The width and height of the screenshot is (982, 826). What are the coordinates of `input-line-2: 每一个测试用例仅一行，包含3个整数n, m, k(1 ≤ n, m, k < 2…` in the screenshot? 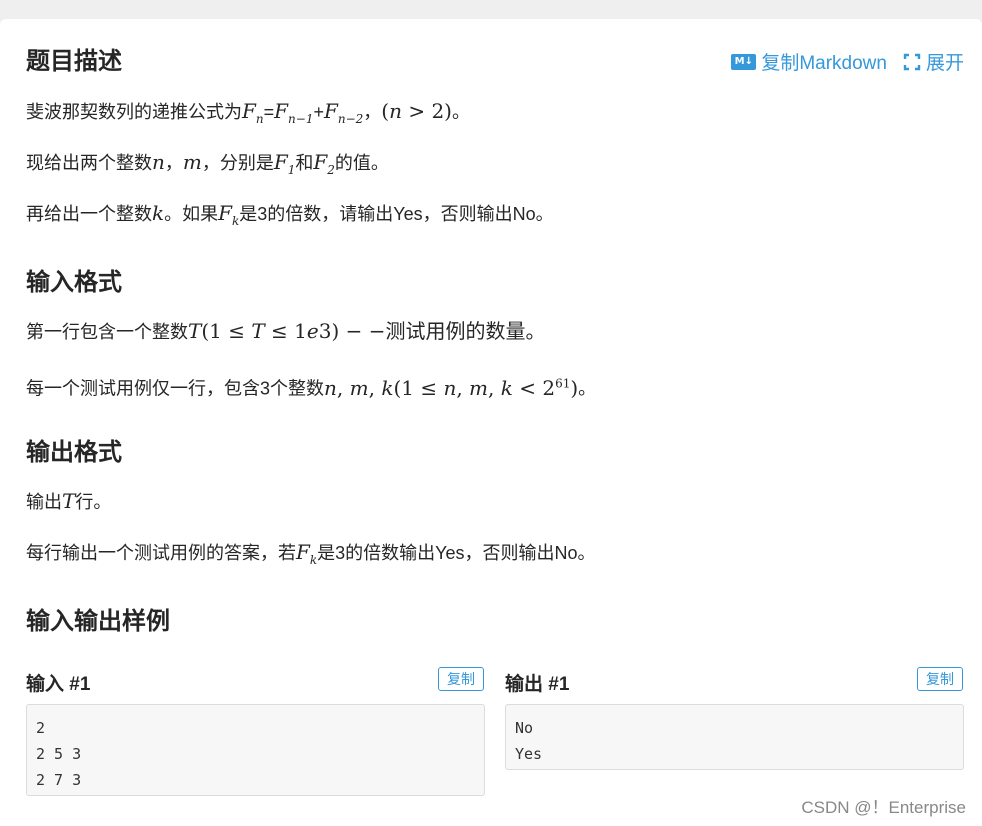 It's located at (311, 386).